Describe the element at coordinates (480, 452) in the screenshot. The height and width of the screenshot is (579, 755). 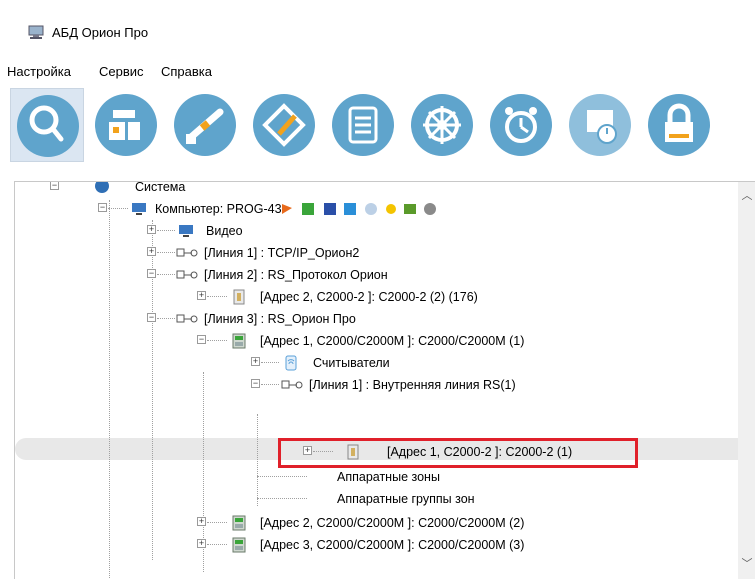
I see `tree-label: [Адрес 1, С2000-2 ]: С2000-2 (1)` at that location.